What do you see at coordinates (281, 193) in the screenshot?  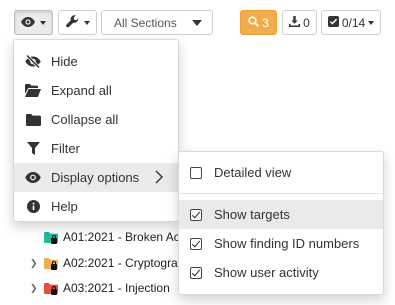 I see `divider` at bounding box center [281, 193].